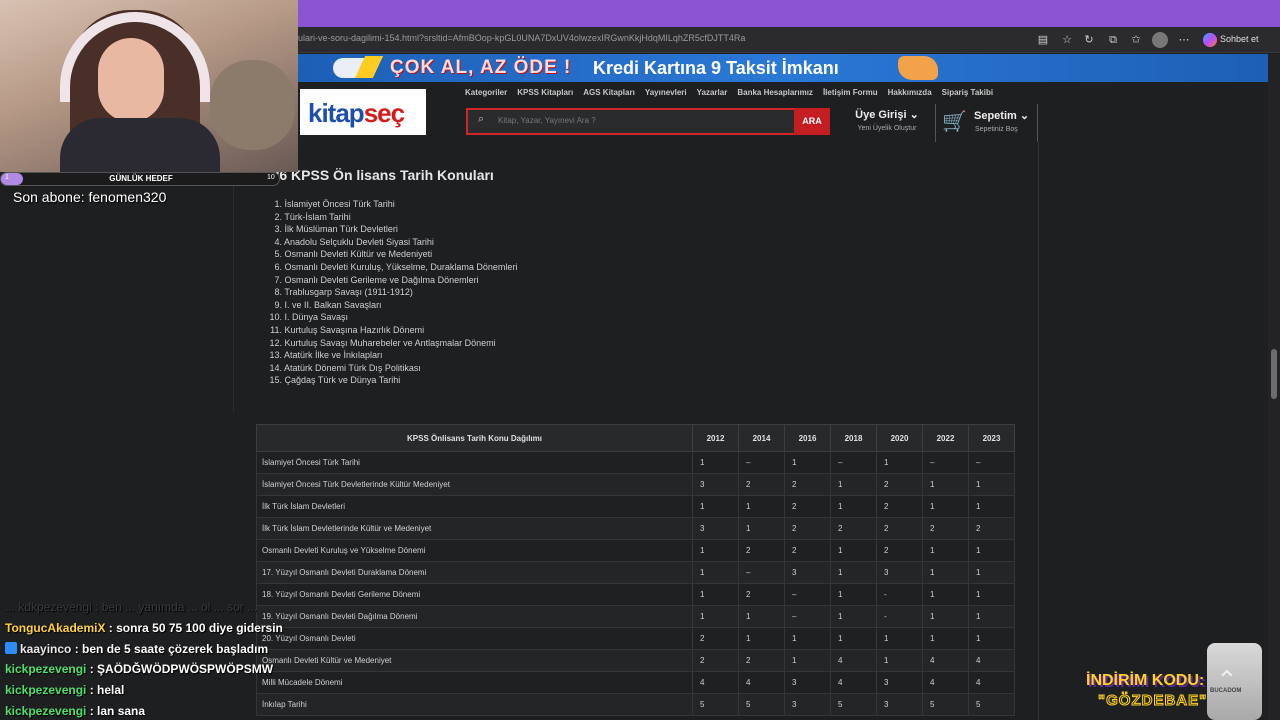 The image size is (1280, 720). I want to click on topic-text: I. ve II. Balkan Savaşları, so click(333, 304).